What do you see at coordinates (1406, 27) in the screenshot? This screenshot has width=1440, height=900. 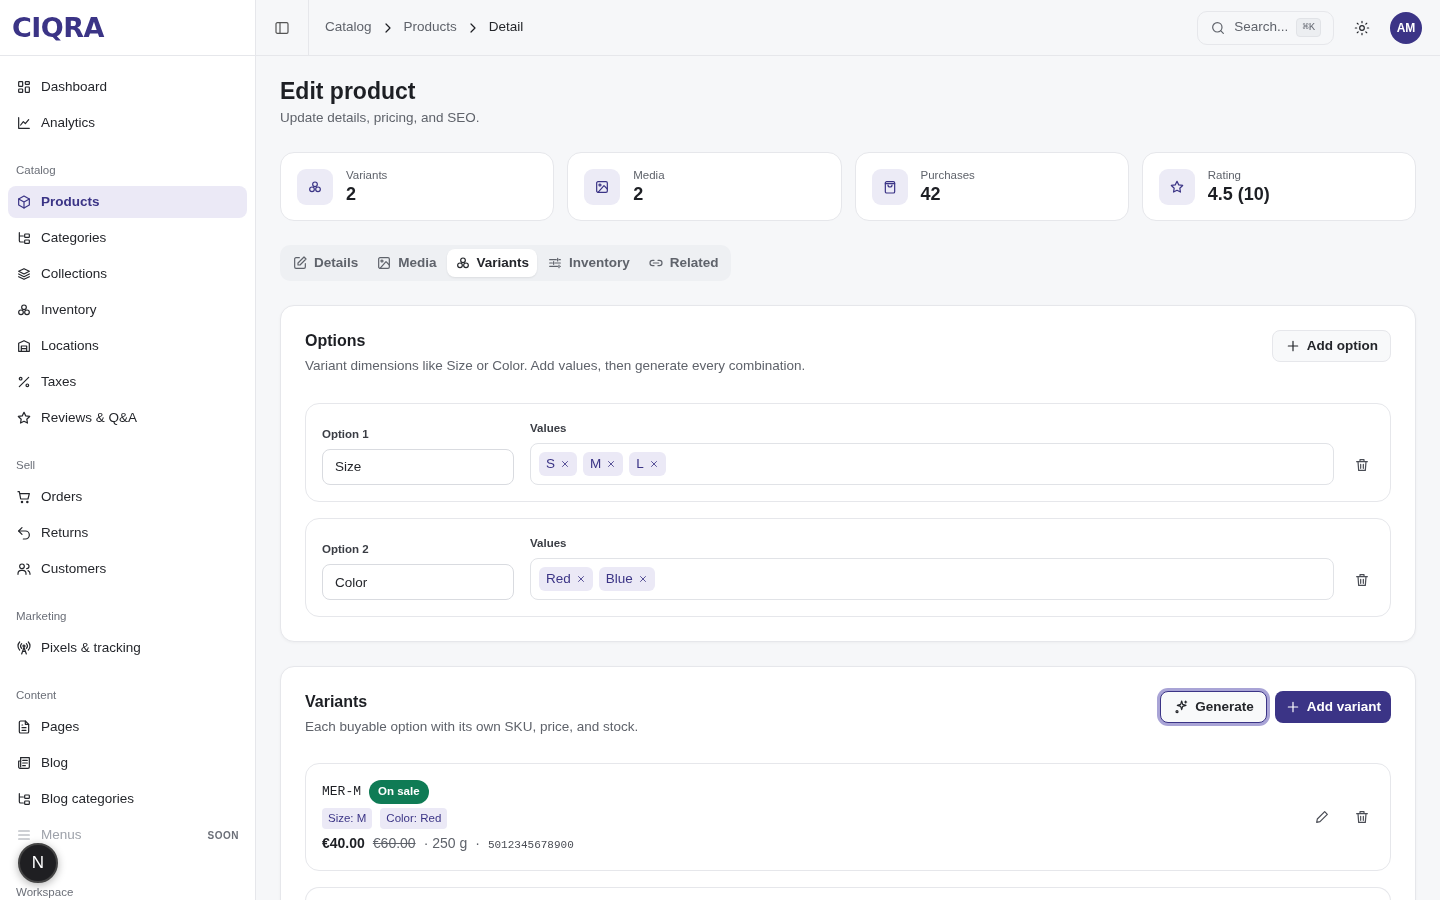 I see `user-avatar: AM` at bounding box center [1406, 27].